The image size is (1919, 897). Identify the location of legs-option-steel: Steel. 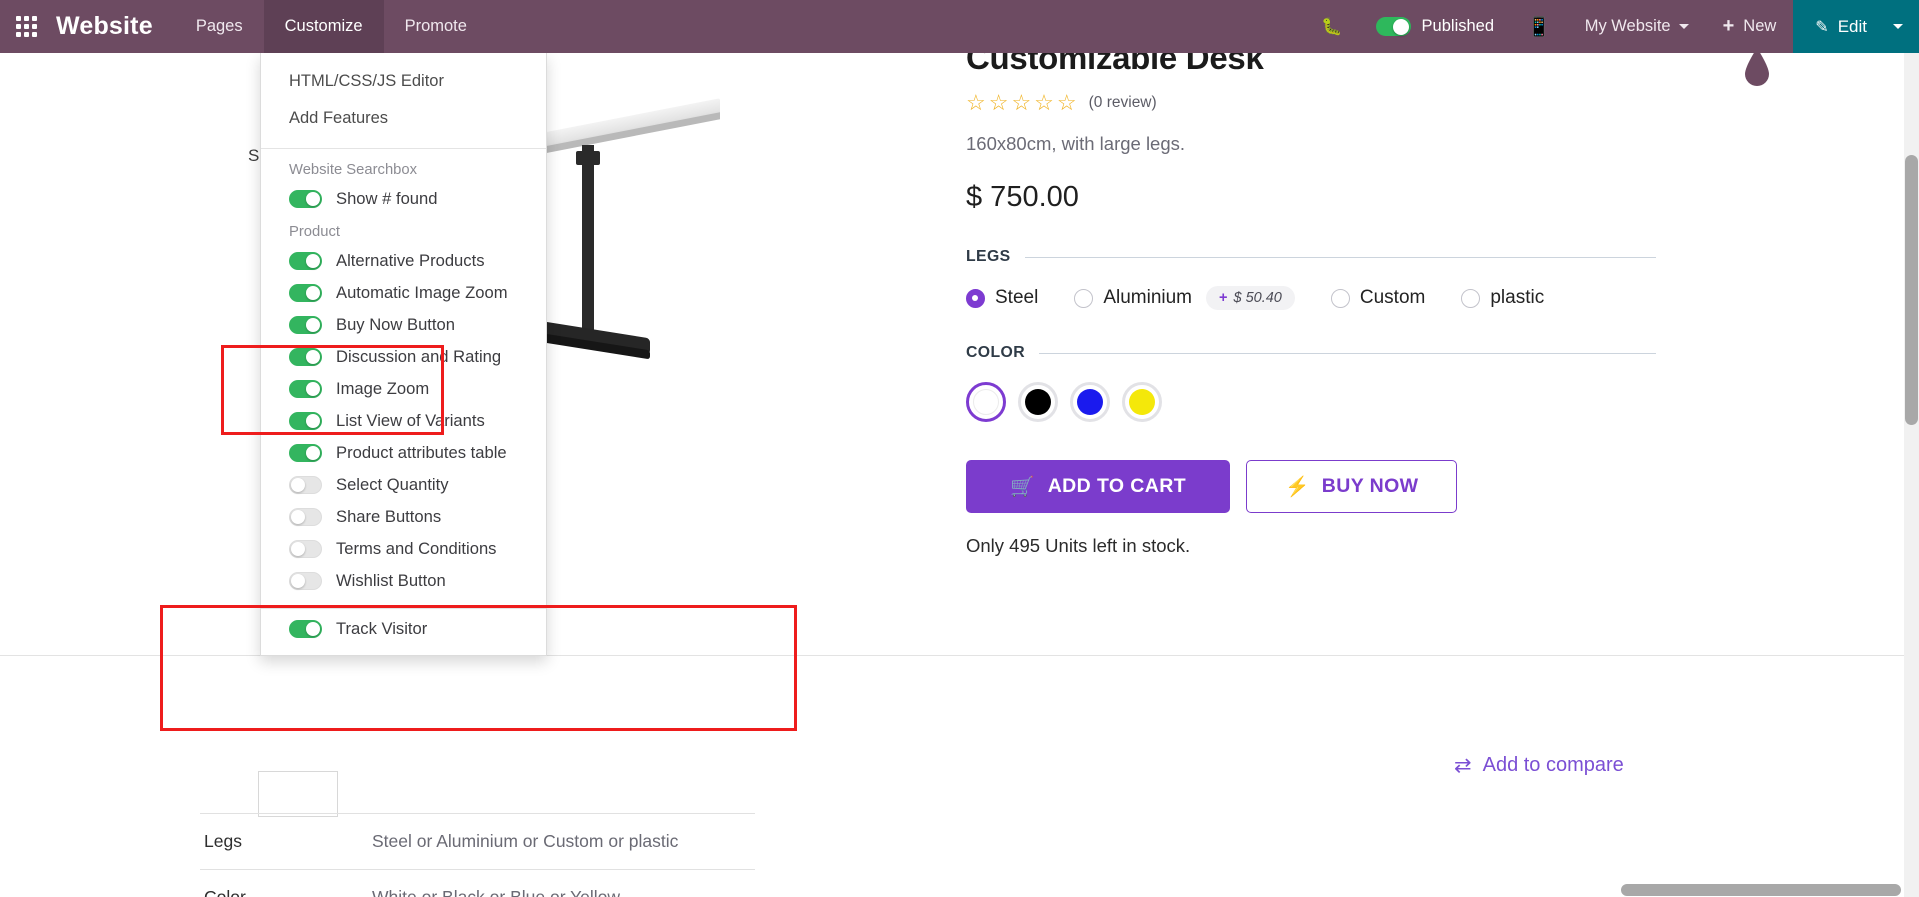
(1002, 298).